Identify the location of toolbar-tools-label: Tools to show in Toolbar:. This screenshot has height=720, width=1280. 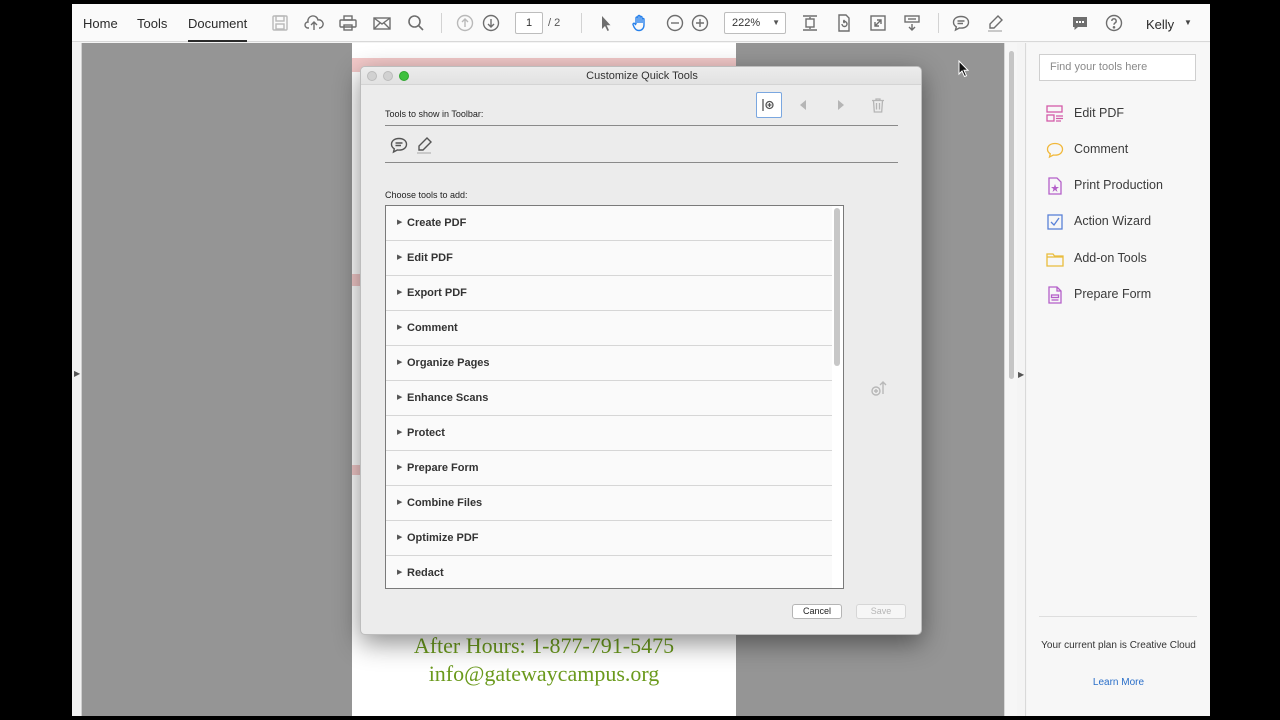
(434, 114).